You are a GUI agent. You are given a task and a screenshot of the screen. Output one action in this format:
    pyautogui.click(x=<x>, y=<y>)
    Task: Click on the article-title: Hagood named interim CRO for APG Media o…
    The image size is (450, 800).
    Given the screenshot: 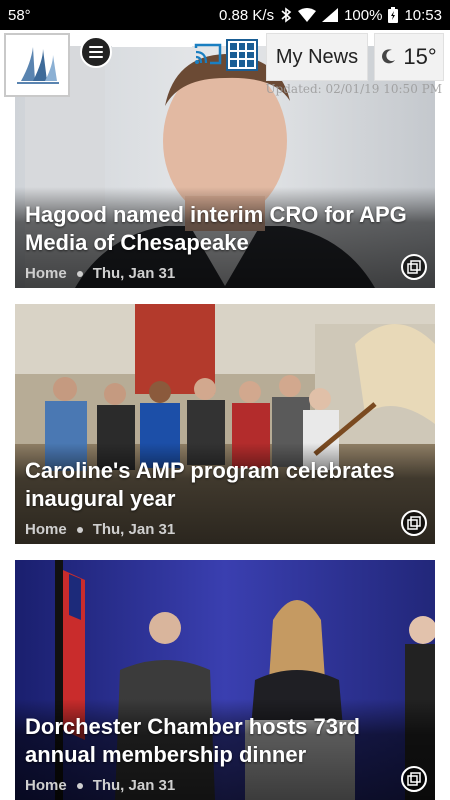 What is the action you would take?
    pyautogui.click(x=225, y=222)
    